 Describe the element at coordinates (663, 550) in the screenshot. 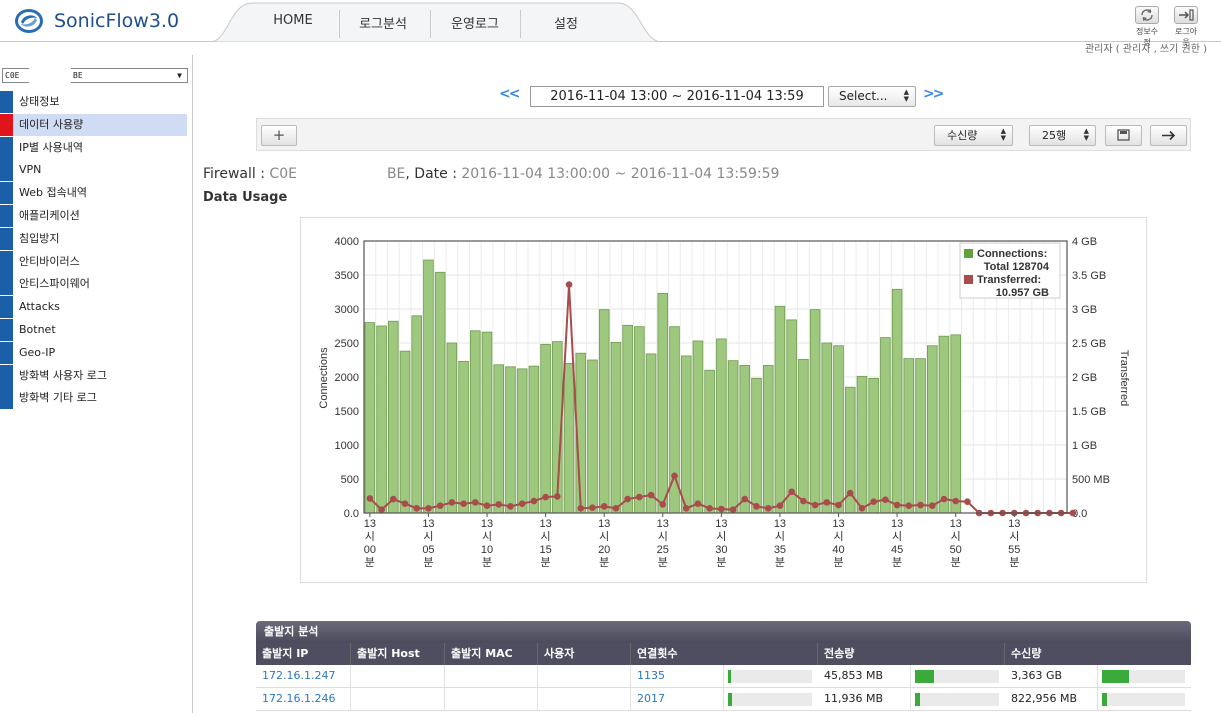

I see `x-tick-label: 25` at that location.